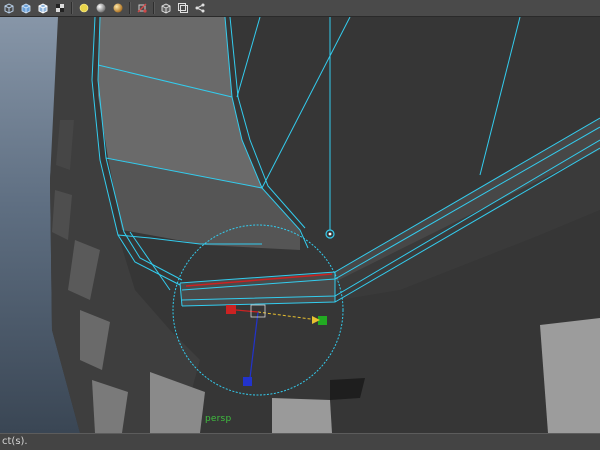 The image size is (600, 450). I want to click on lighting-icon, so click(84, 8).